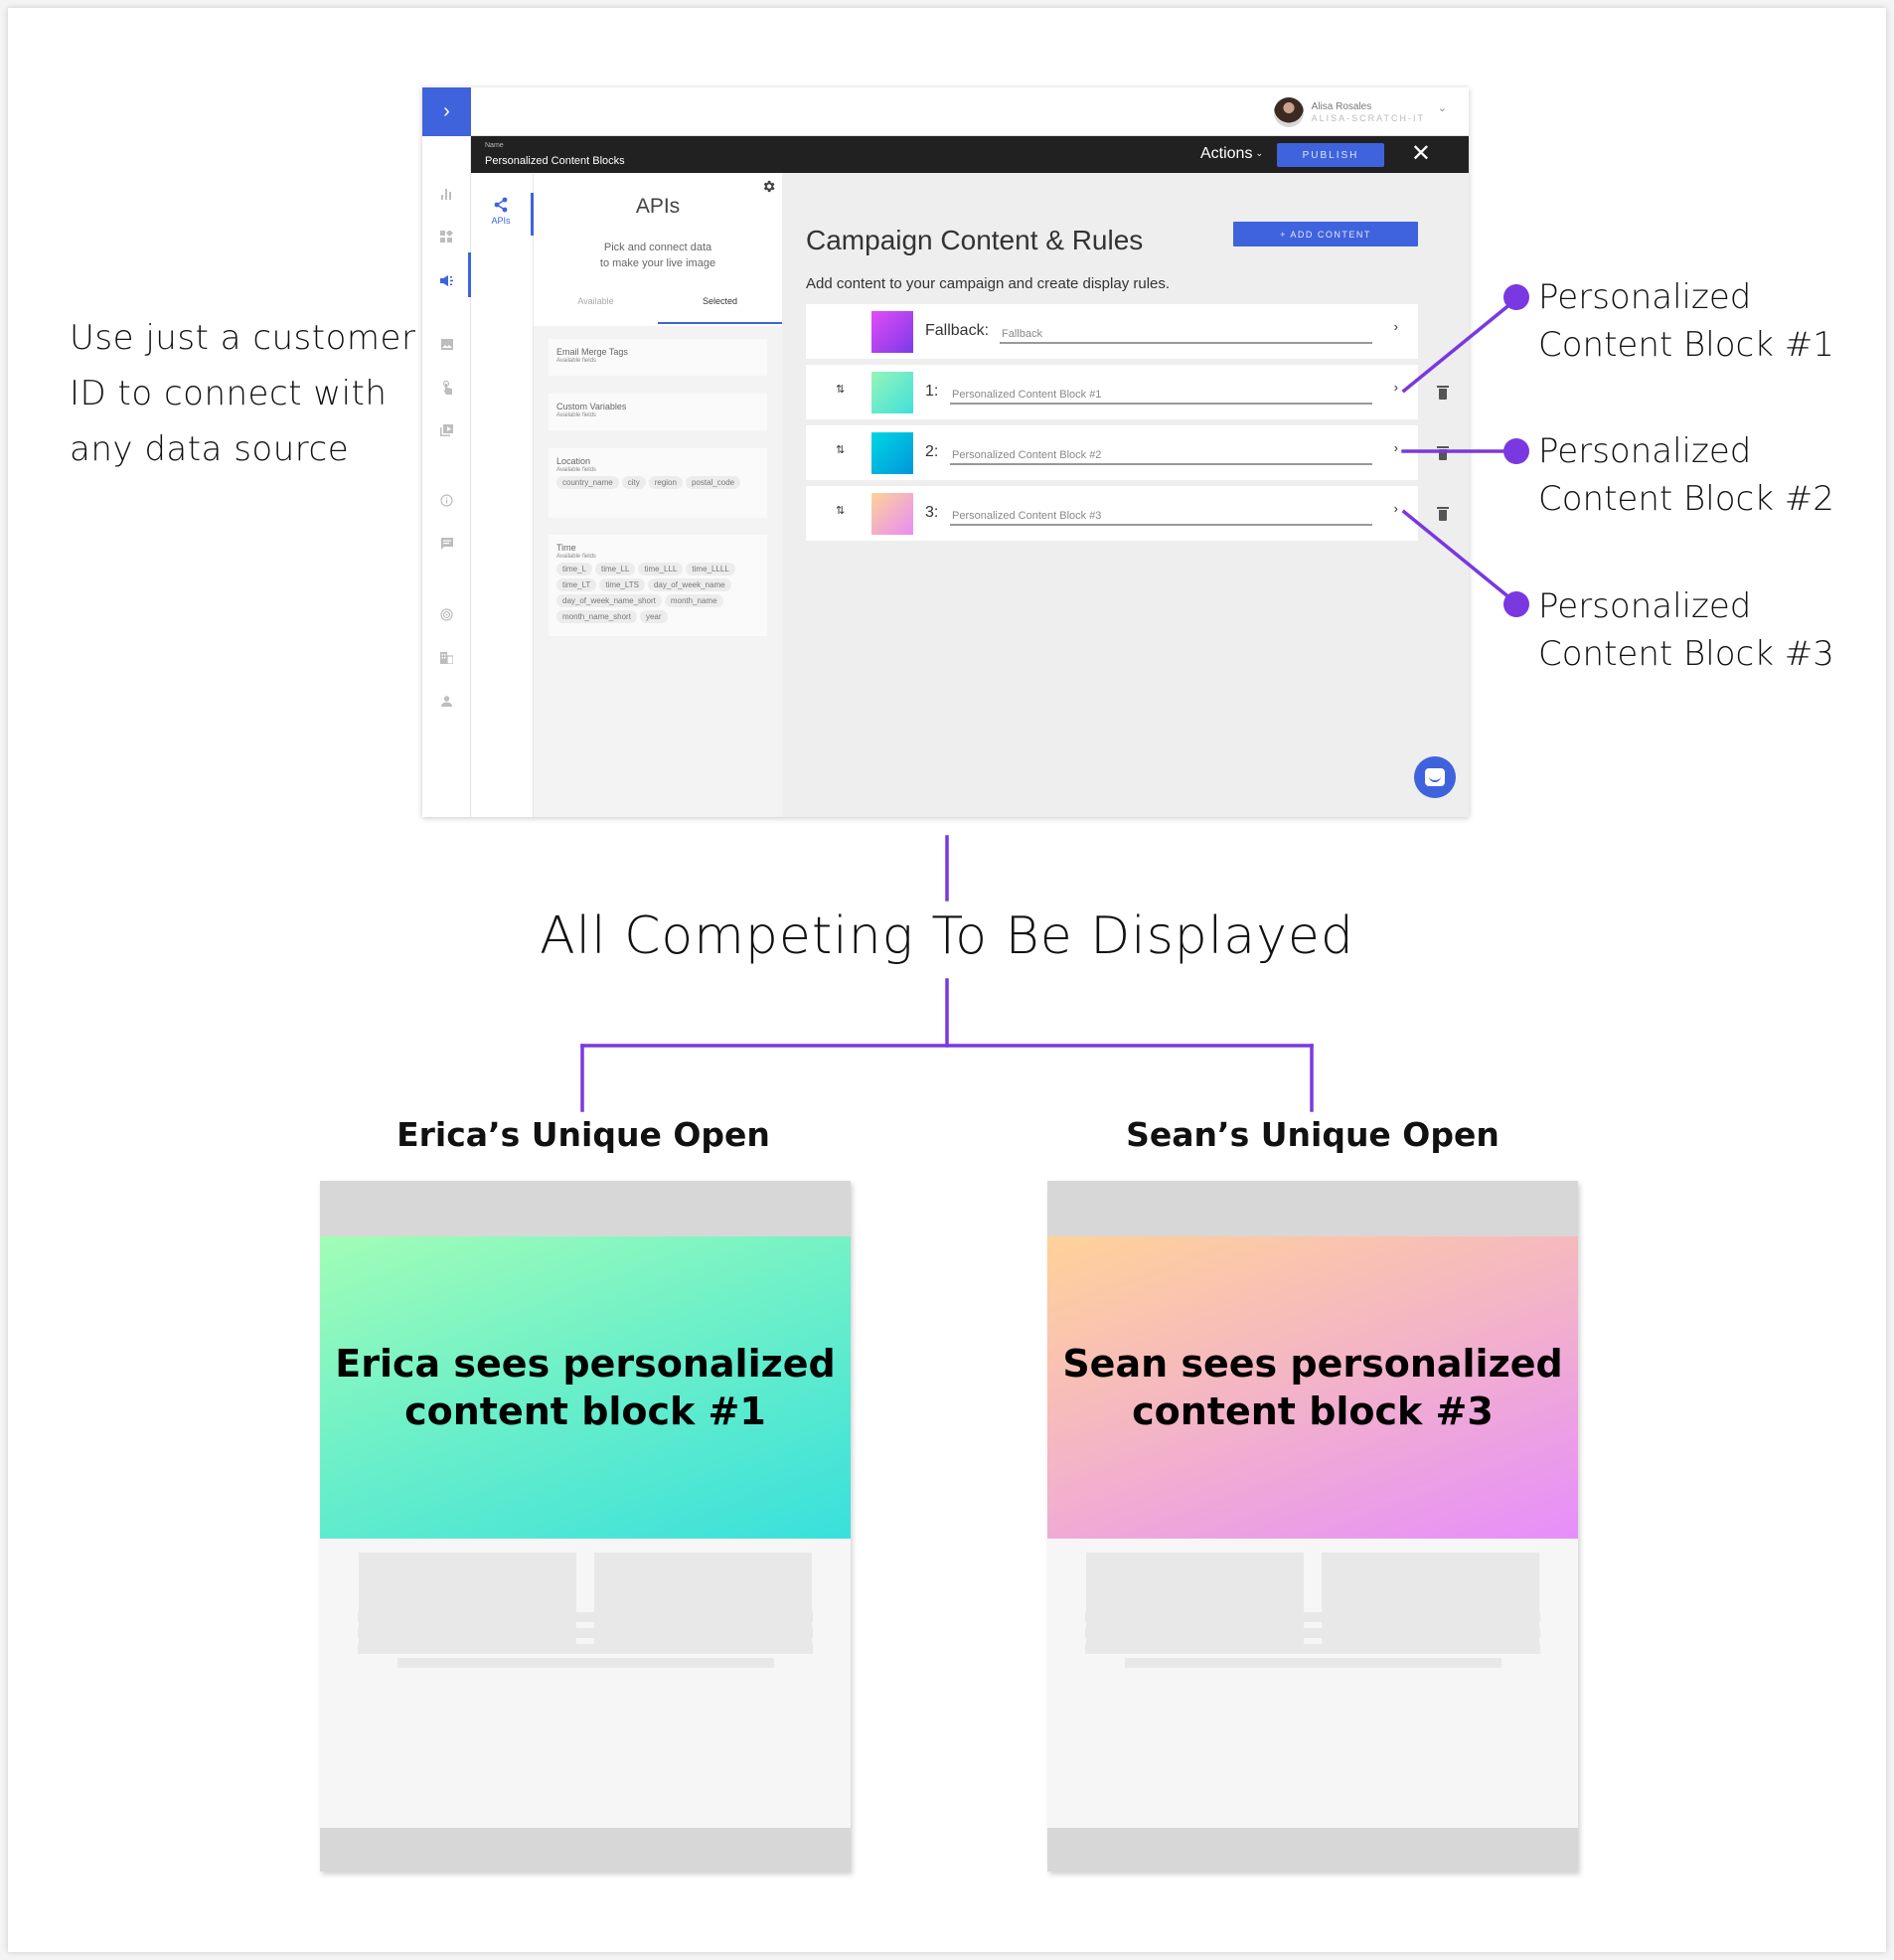  I want to click on top-bar: Alisa Rosales ALISA-SCRATCH-IT ⌄, so click(970, 112).